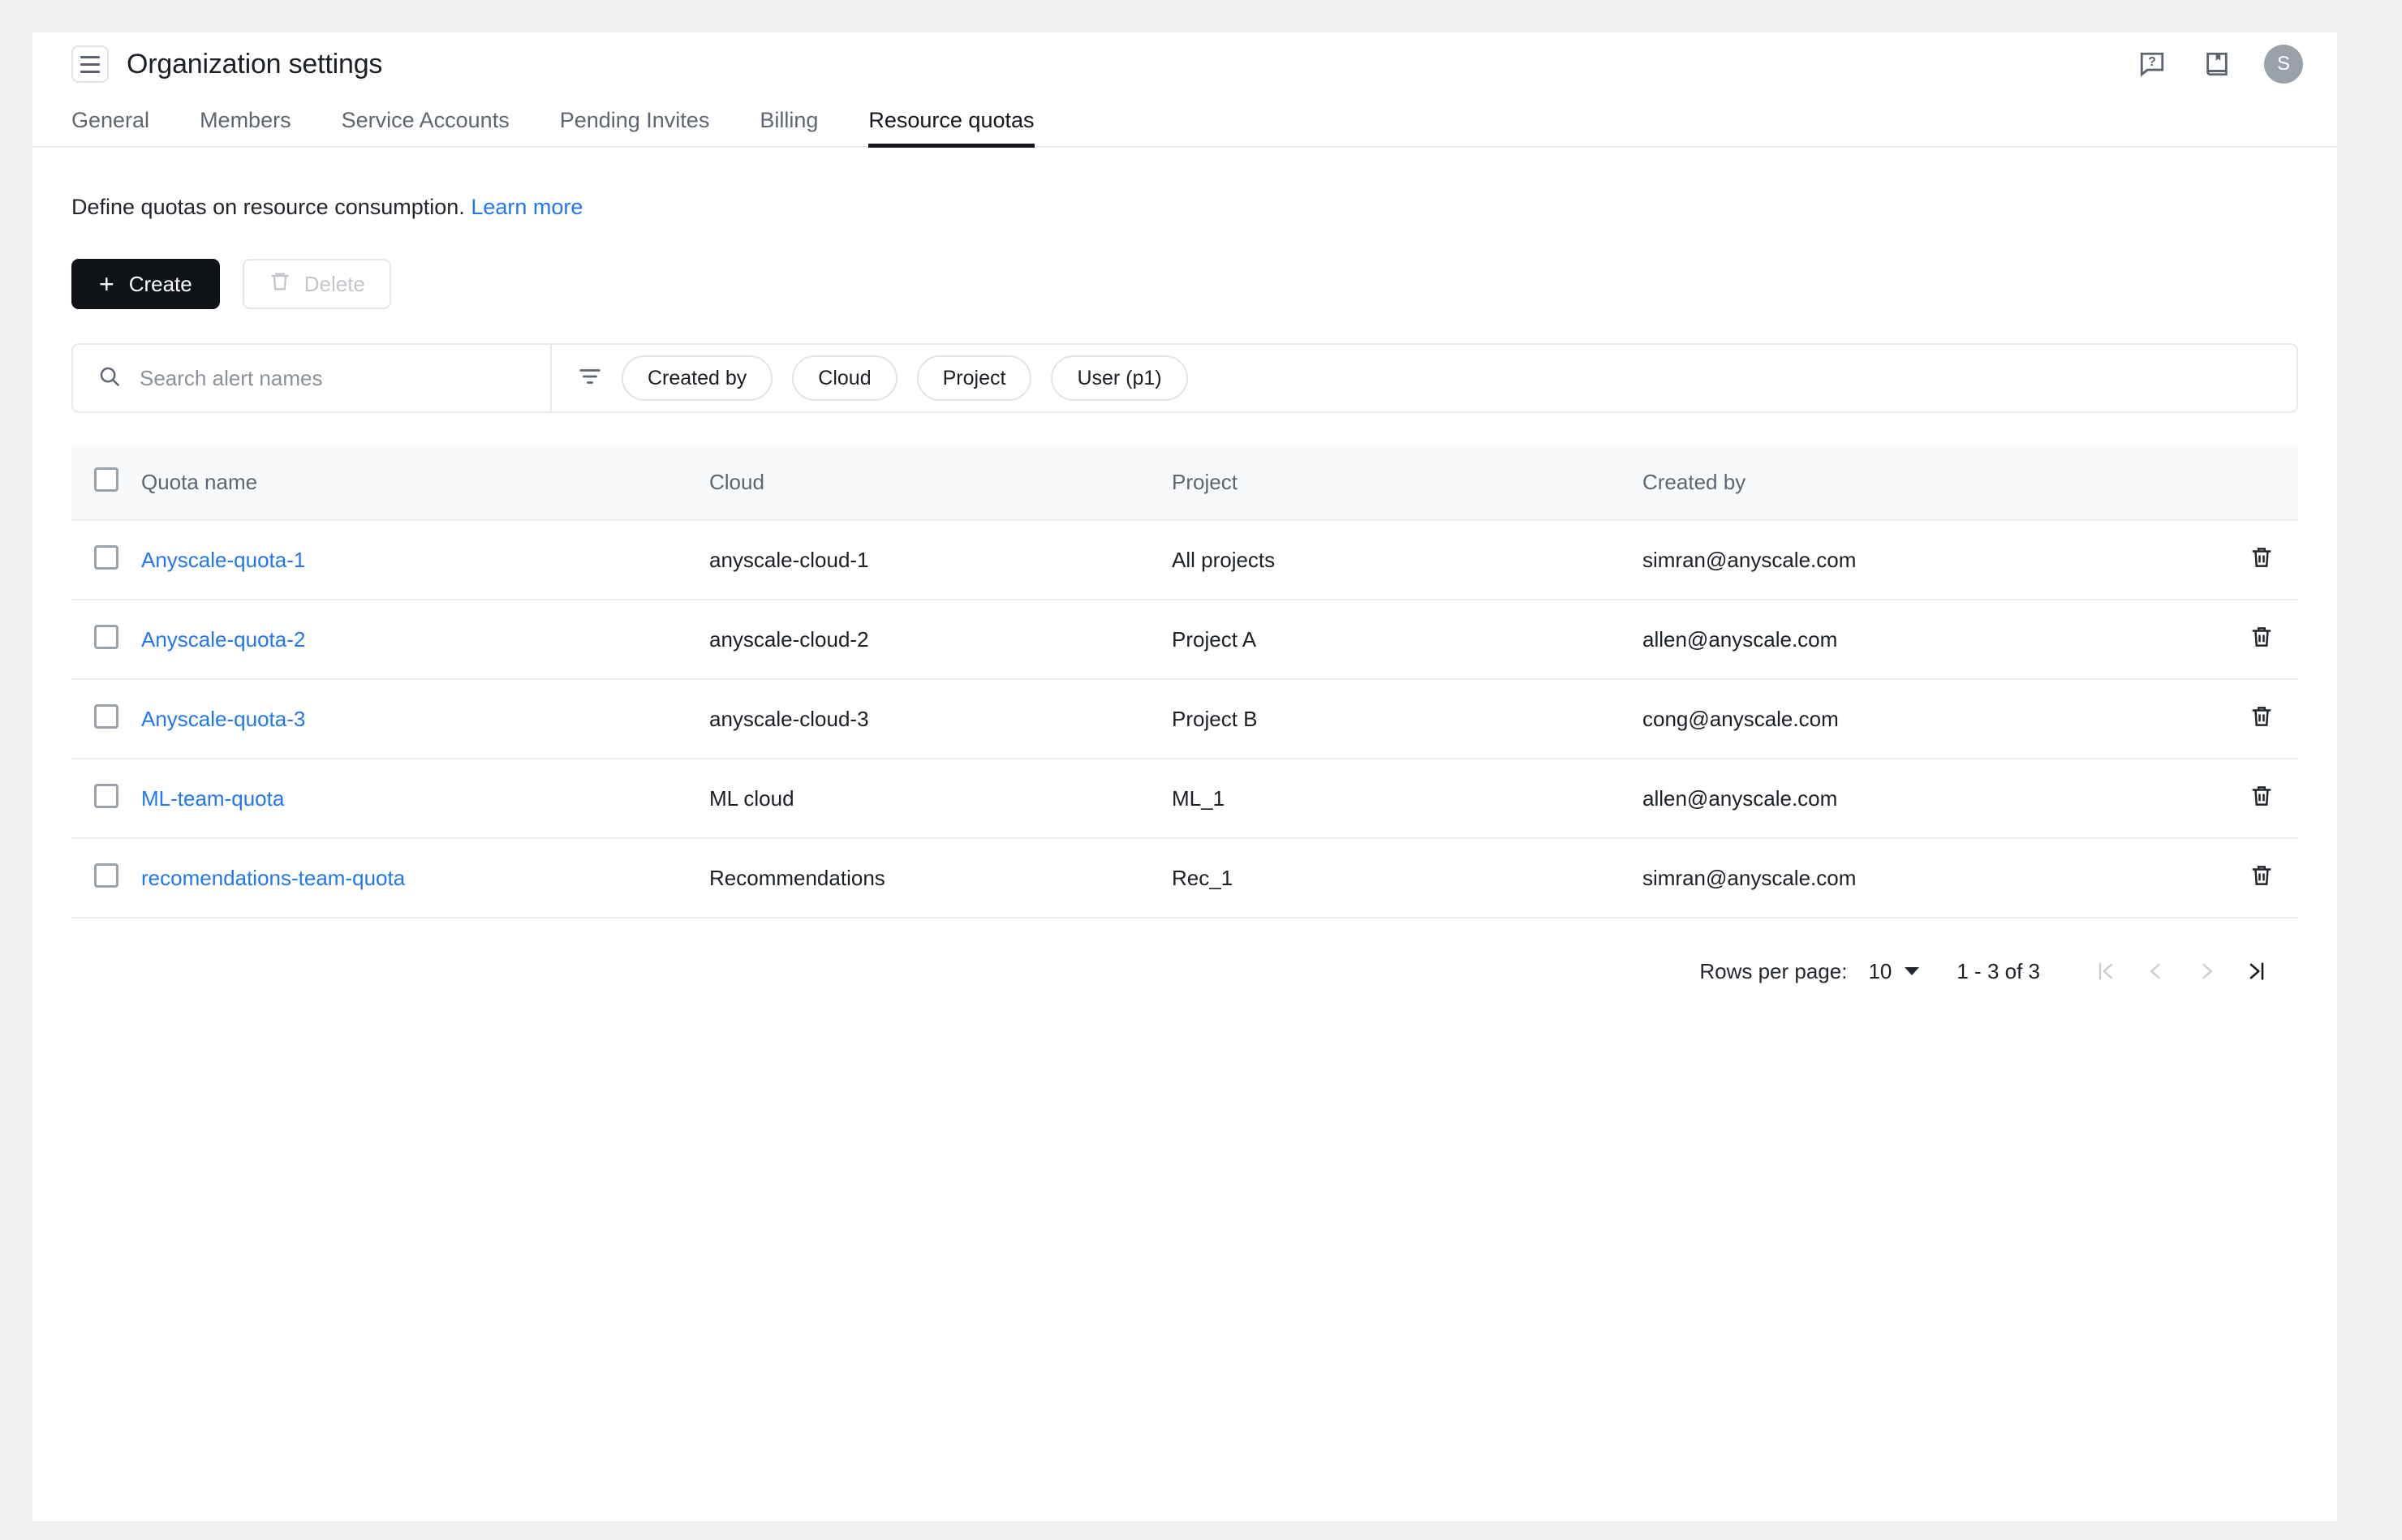 This screenshot has width=2402, height=1540. Describe the element at coordinates (1922, 483) in the screenshot. I see `column-header-created-by: Created by` at that location.